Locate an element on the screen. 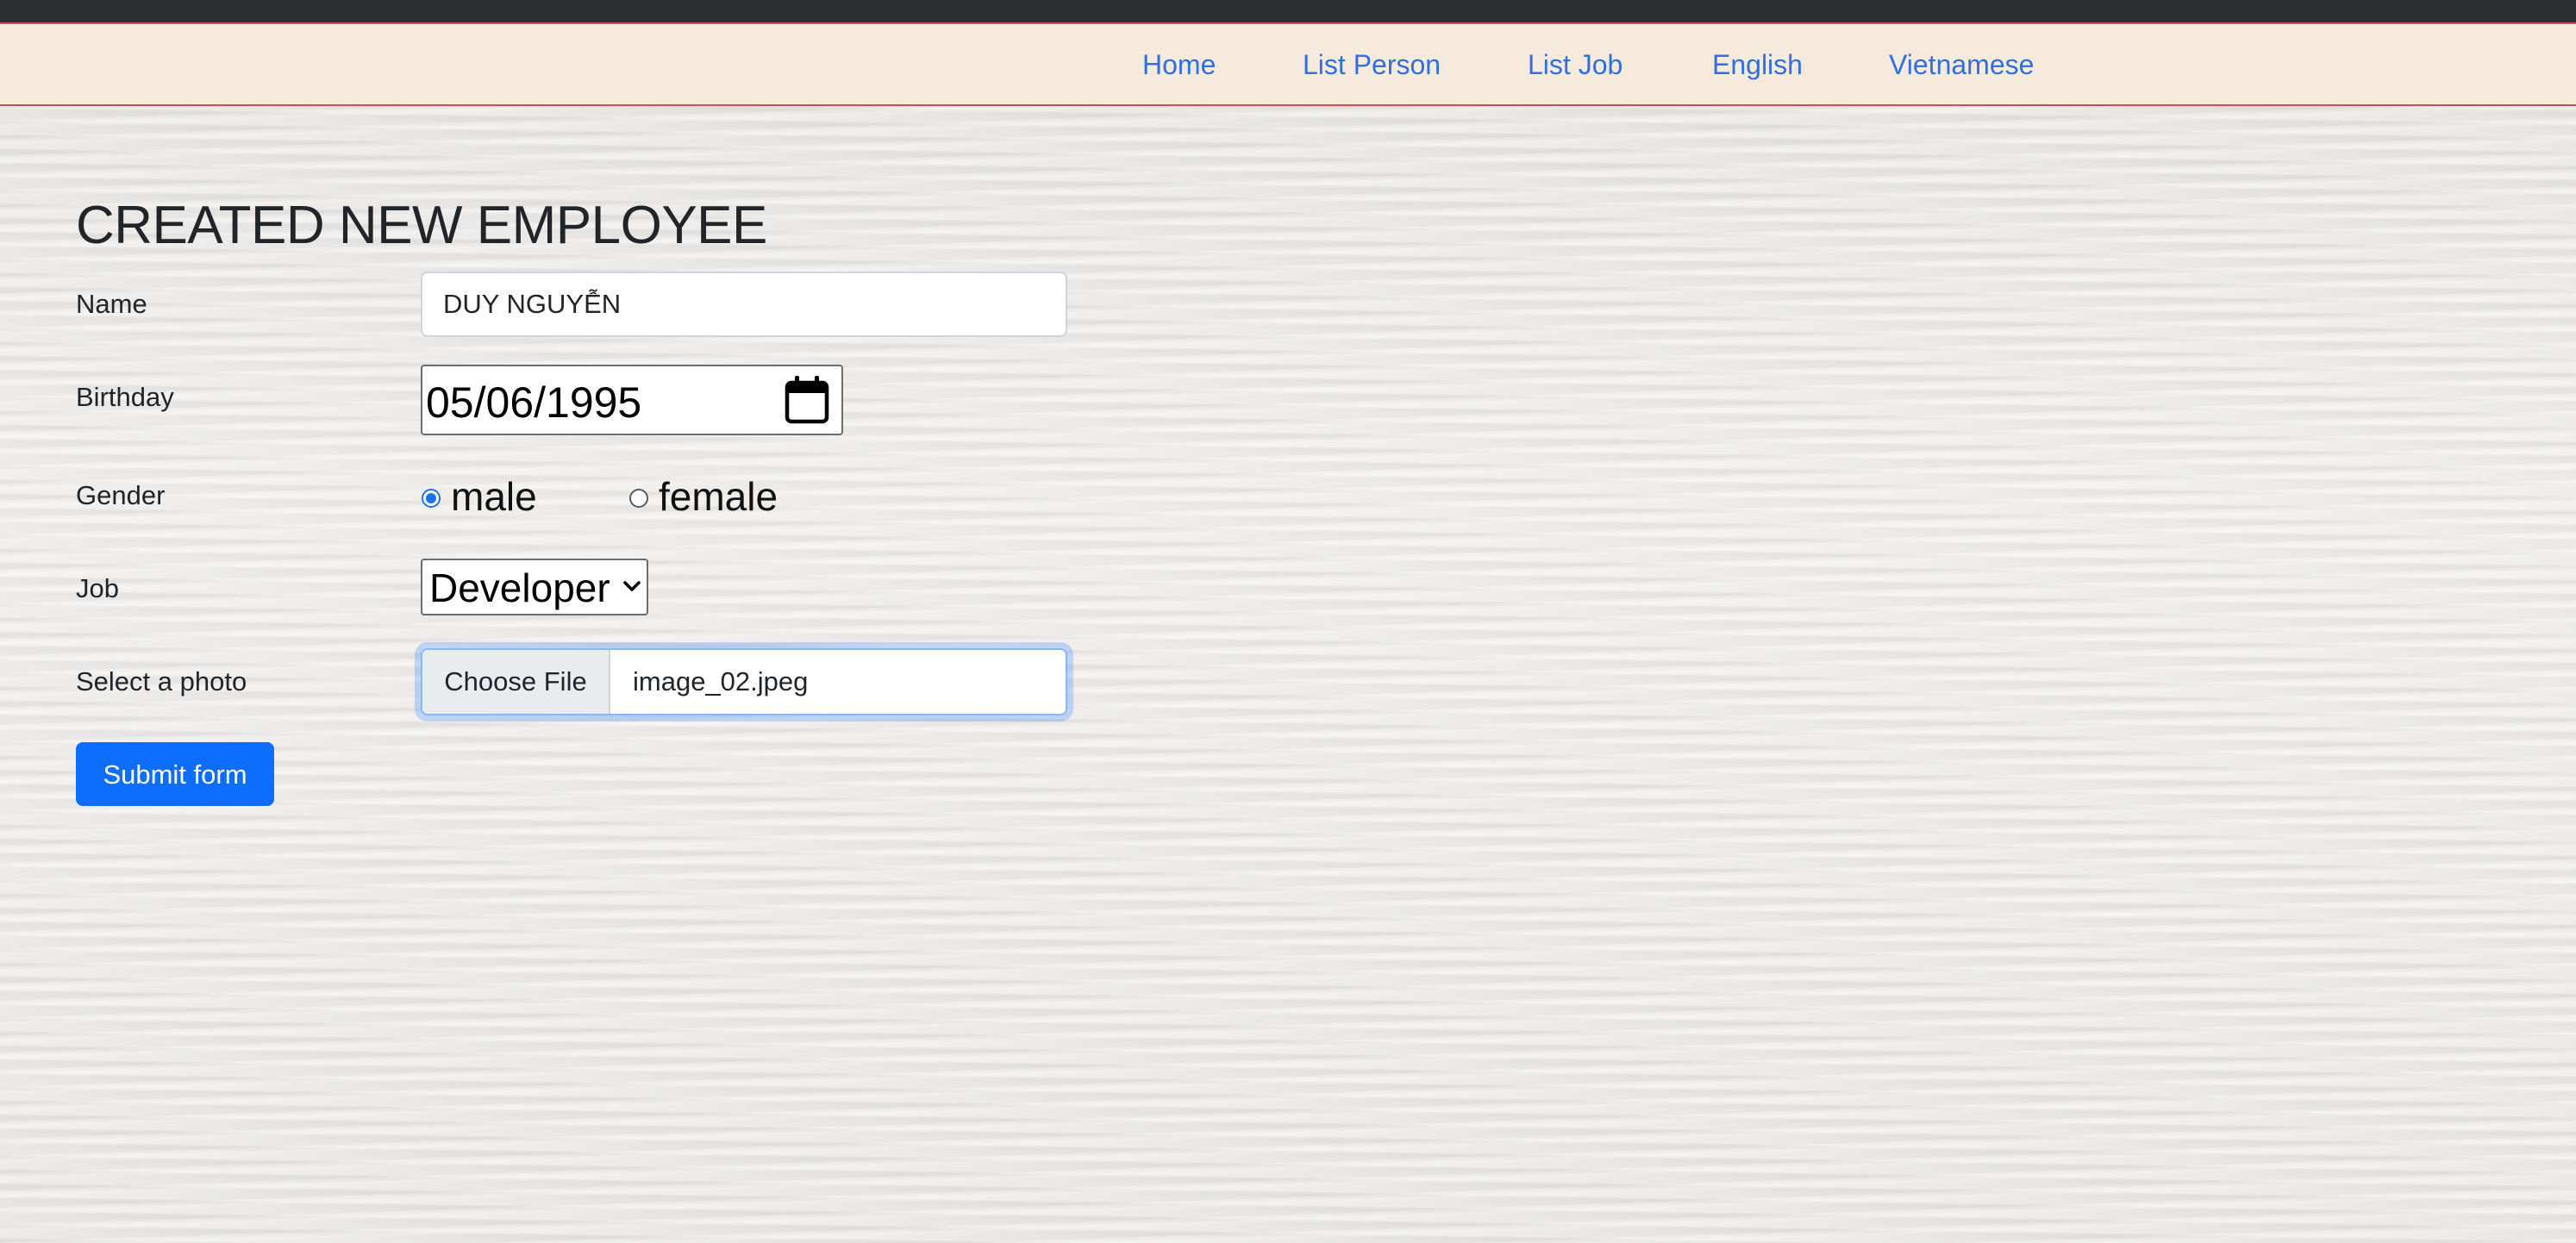  calendar-icon is located at coordinates (807, 400).